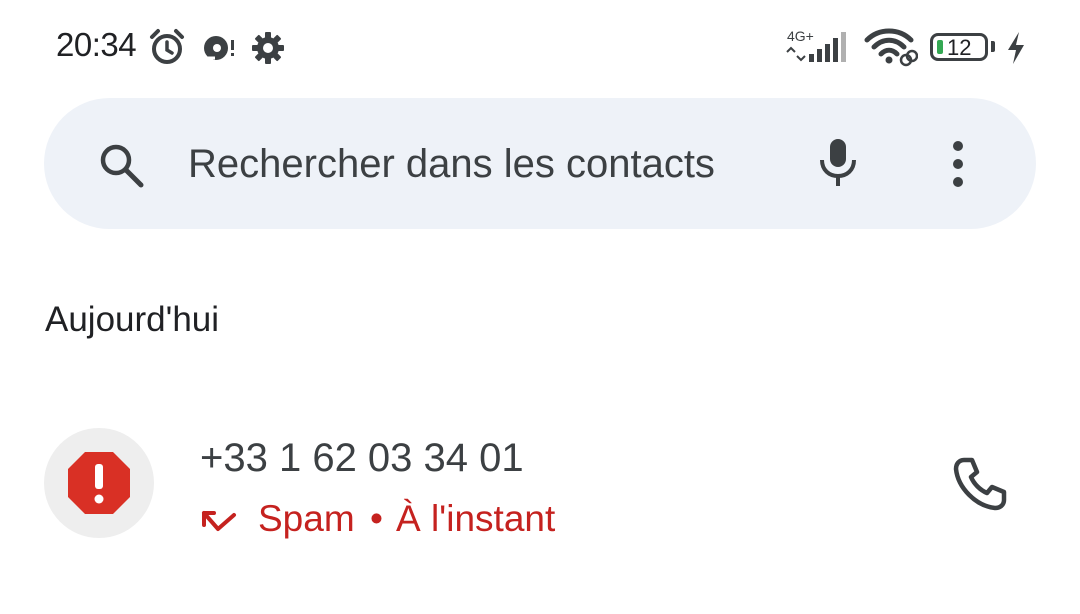 Image resolution: width=1080 pixels, height=614 pixels. I want to click on battery-level: 12, so click(959, 47).